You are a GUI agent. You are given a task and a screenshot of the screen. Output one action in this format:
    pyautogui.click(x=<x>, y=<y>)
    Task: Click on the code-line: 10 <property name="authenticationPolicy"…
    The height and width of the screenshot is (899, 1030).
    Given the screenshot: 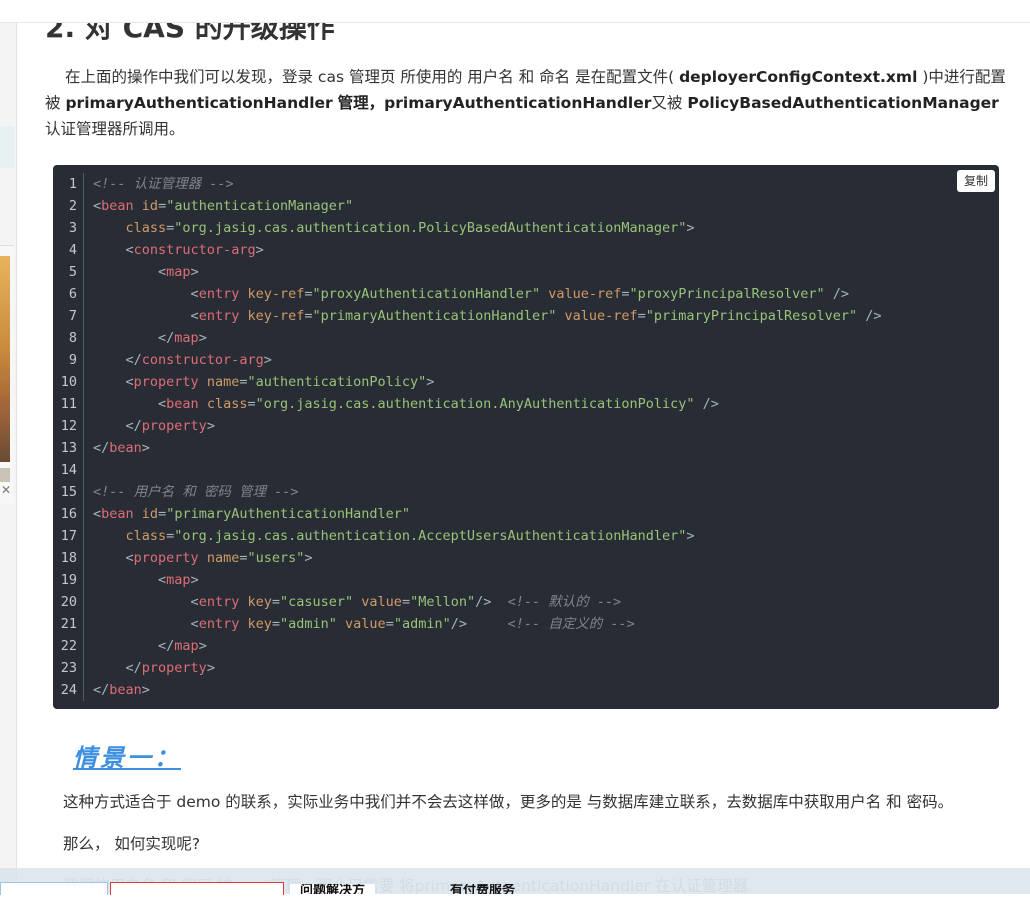 What is the action you would take?
    pyautogui.click(x=247, y=382)
    